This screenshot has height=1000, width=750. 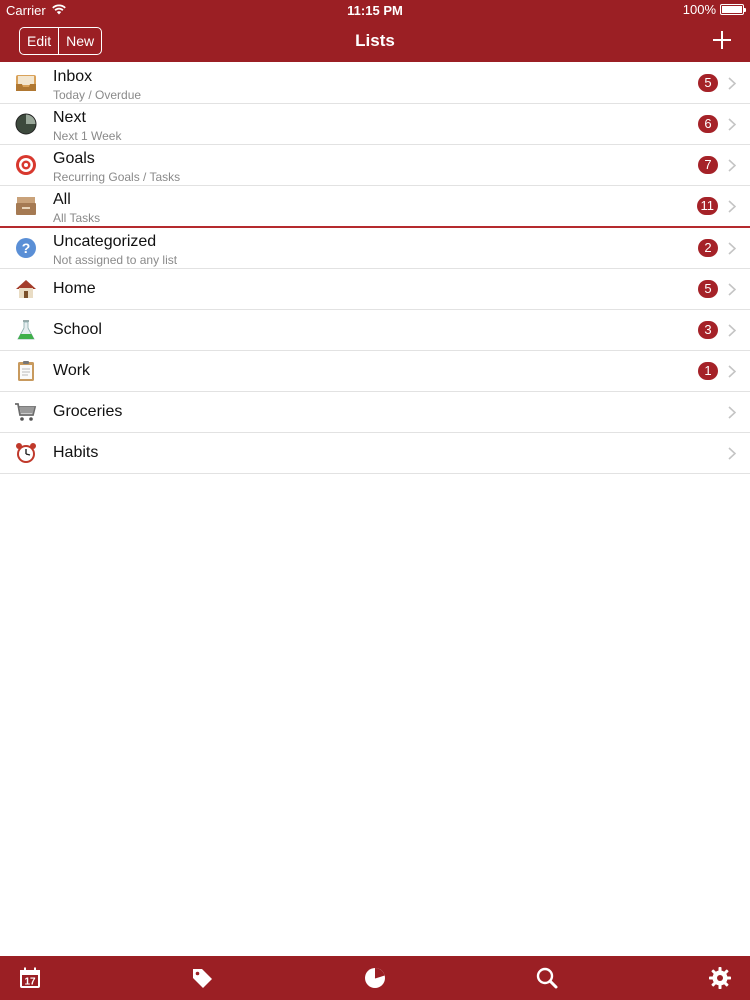 I want to click on question-icon: ?, so click(x=26, y=248).